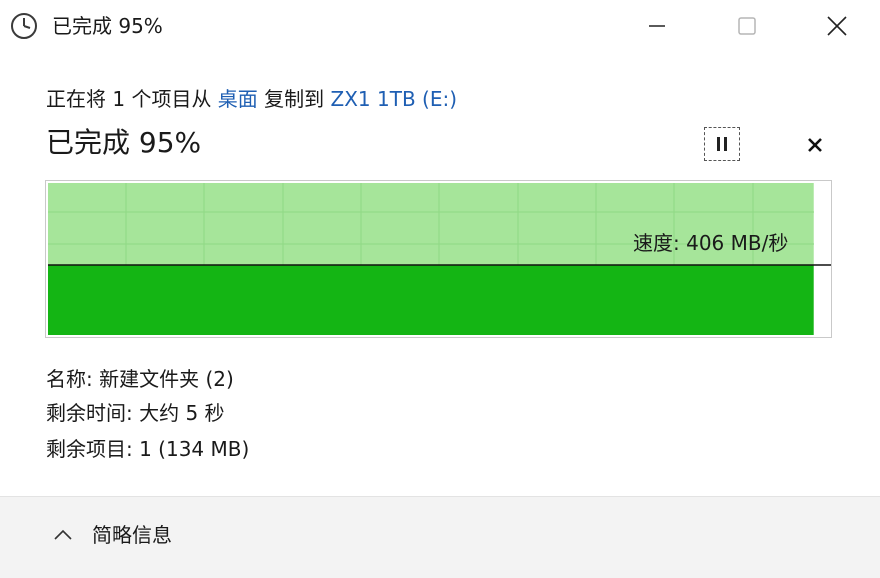 The width and height of the screenshot is (880, 578). What do you see at coordinates (440, 26) in the screenshot?
I see `title-bar: 已完成 95%` at bounding box center [440, 26].